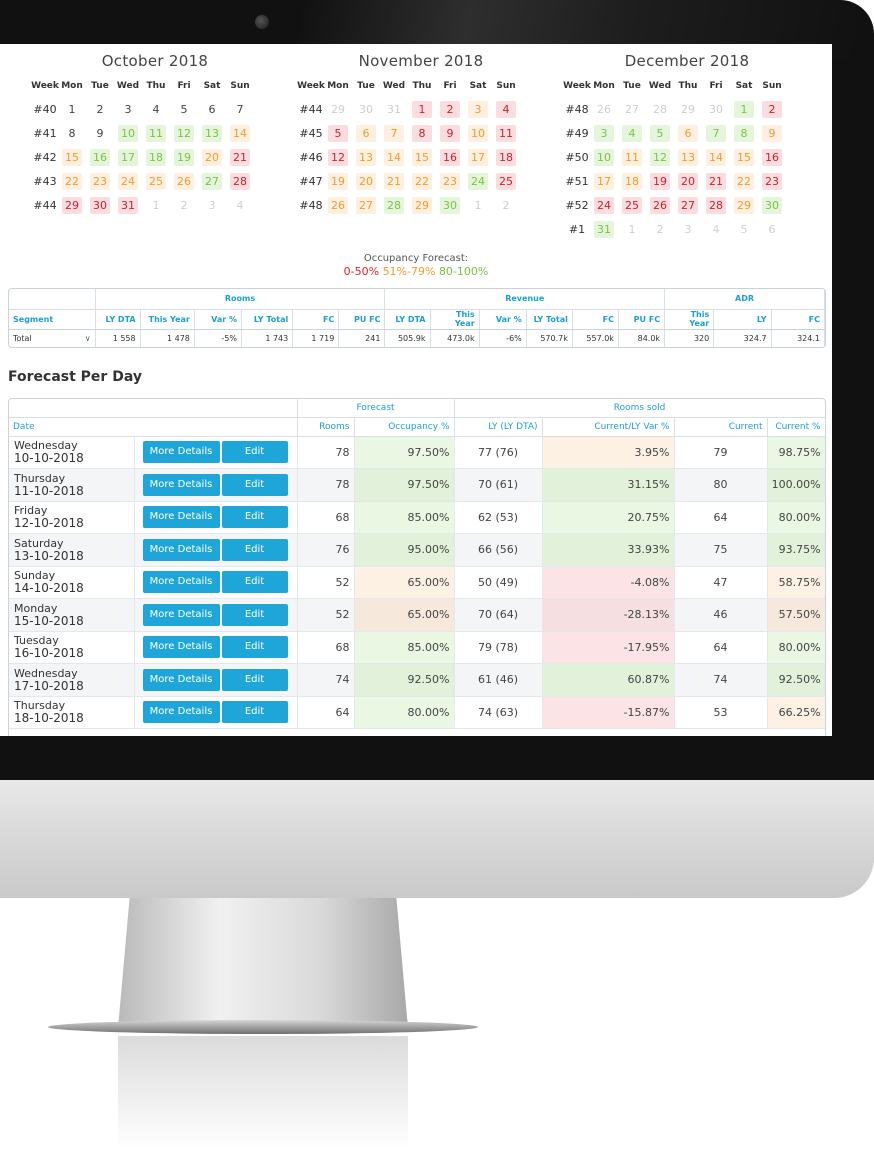 The width and height of the screenshot is (874, 1149). What do you see at coordinates (153, 427) in the screenshot?
I see `col-header-date: Date` at bounding box center [153, 427].